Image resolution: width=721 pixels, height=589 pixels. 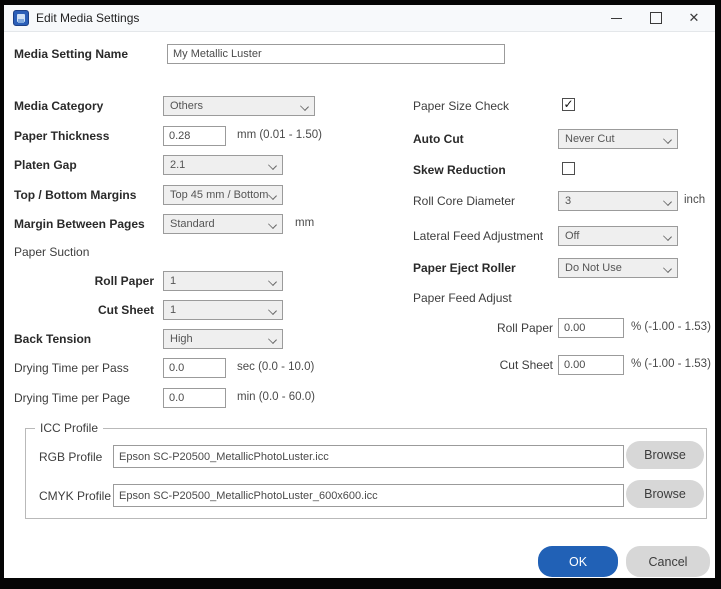 What do you see at coordinates (462, 298) in the screenshot?
I see `paper-feed-adjust-label: Paper Feed Adjust` at bounding box center [462, 298].